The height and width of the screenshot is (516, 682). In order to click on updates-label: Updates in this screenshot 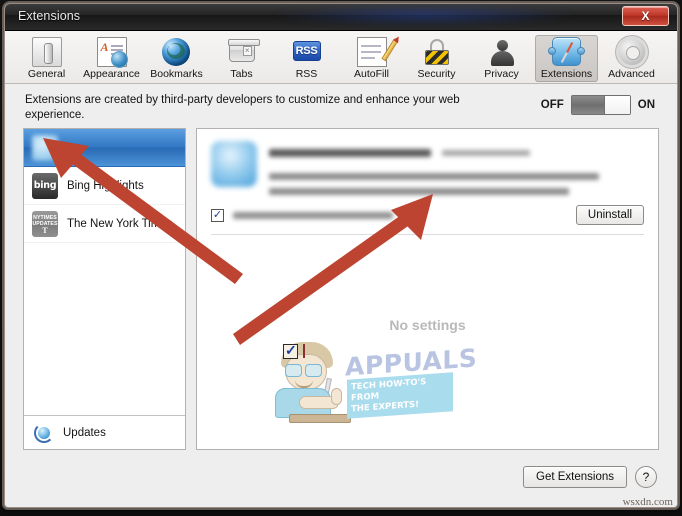, I will do `click(84, 432)`.